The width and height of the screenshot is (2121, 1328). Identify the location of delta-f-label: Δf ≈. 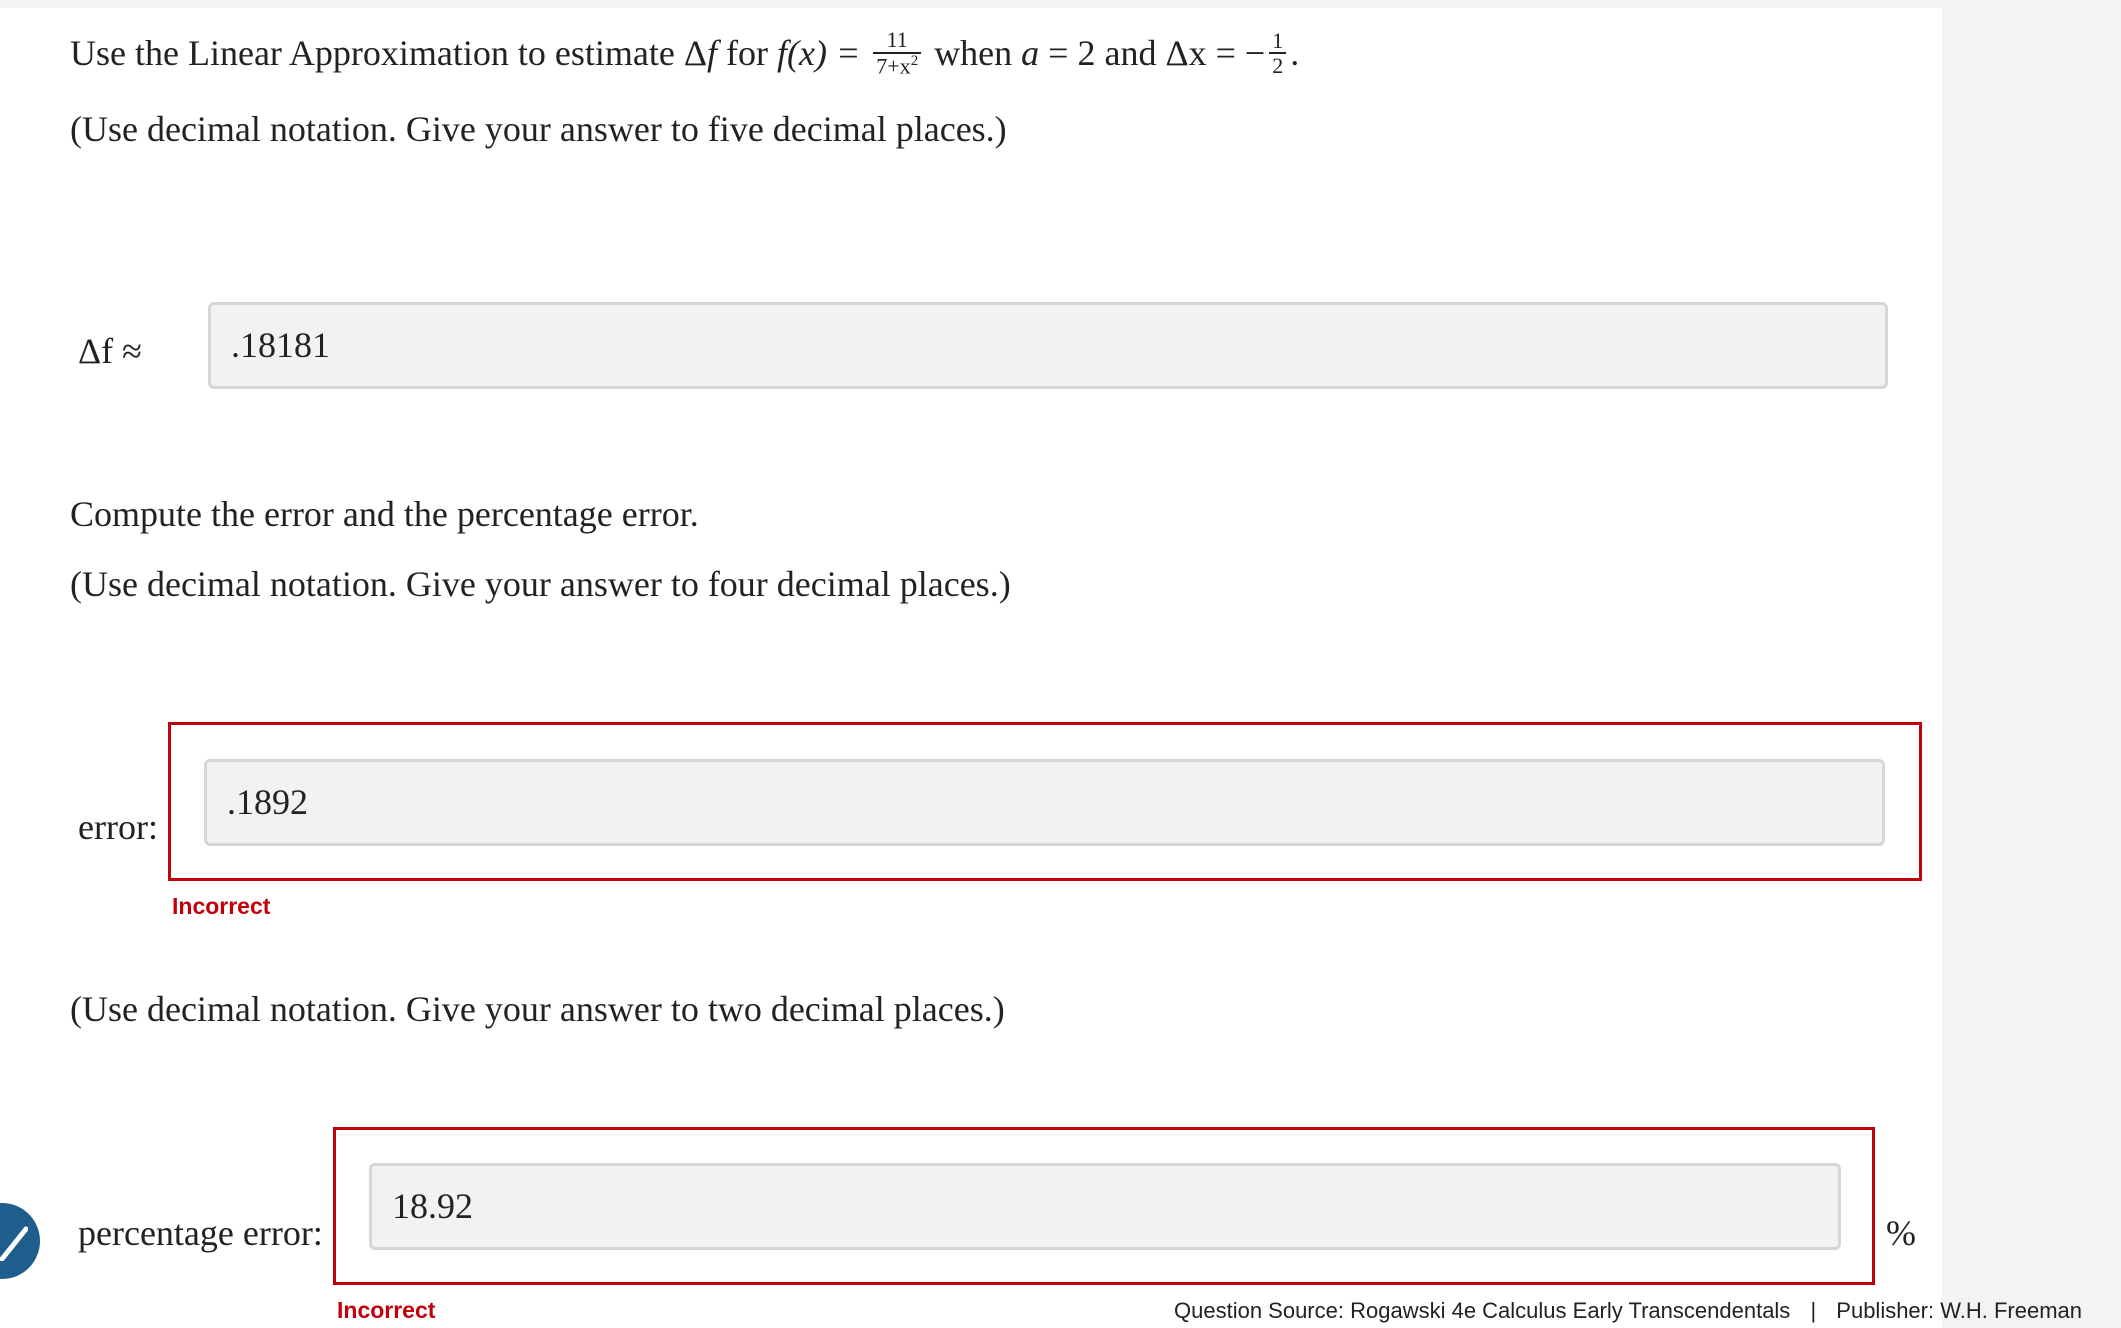
(110, 351).